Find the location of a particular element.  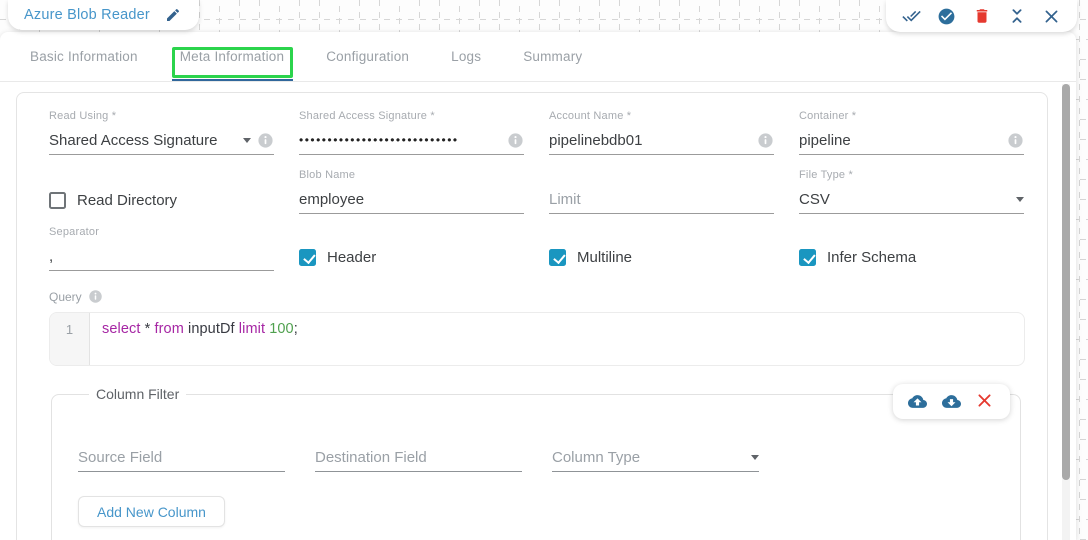

column-filter-actions is located at coordinates (951, 401).